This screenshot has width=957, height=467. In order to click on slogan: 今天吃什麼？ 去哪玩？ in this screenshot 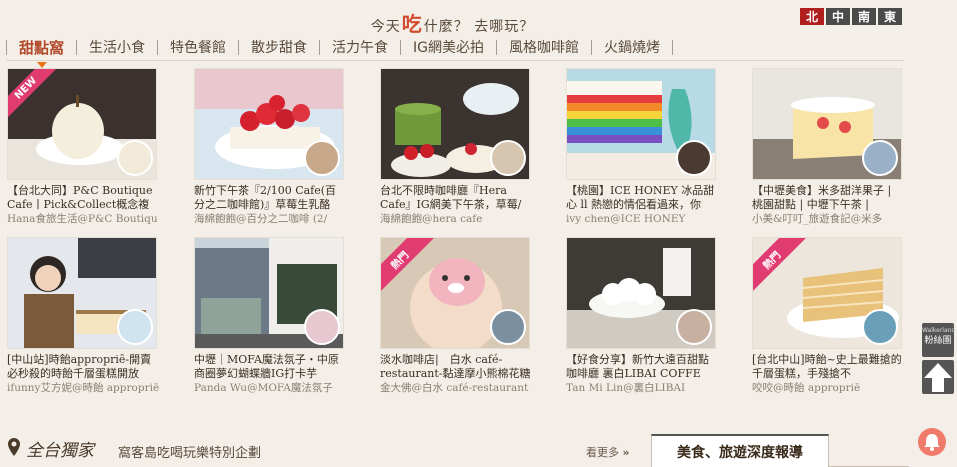, I will do `click(452, 22)`.